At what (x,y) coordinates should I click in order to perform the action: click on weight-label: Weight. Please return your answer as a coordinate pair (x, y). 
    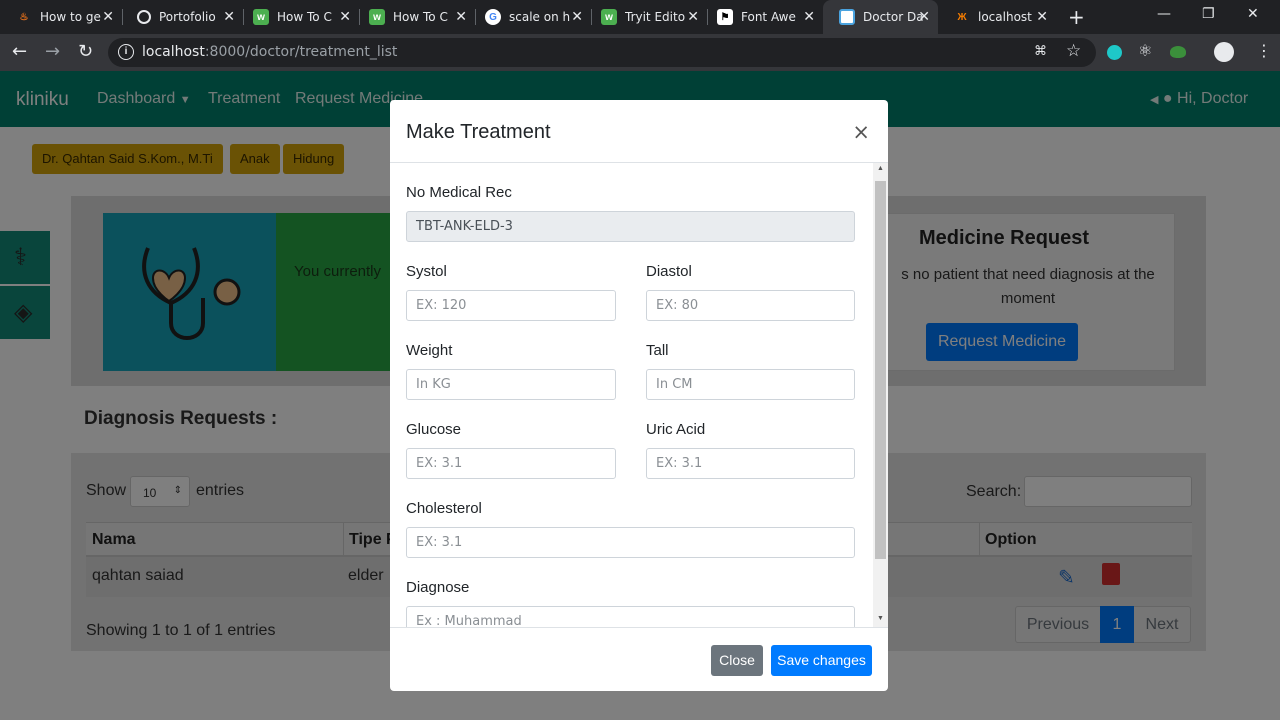
    Looking at the image, I should click on (429, 350).